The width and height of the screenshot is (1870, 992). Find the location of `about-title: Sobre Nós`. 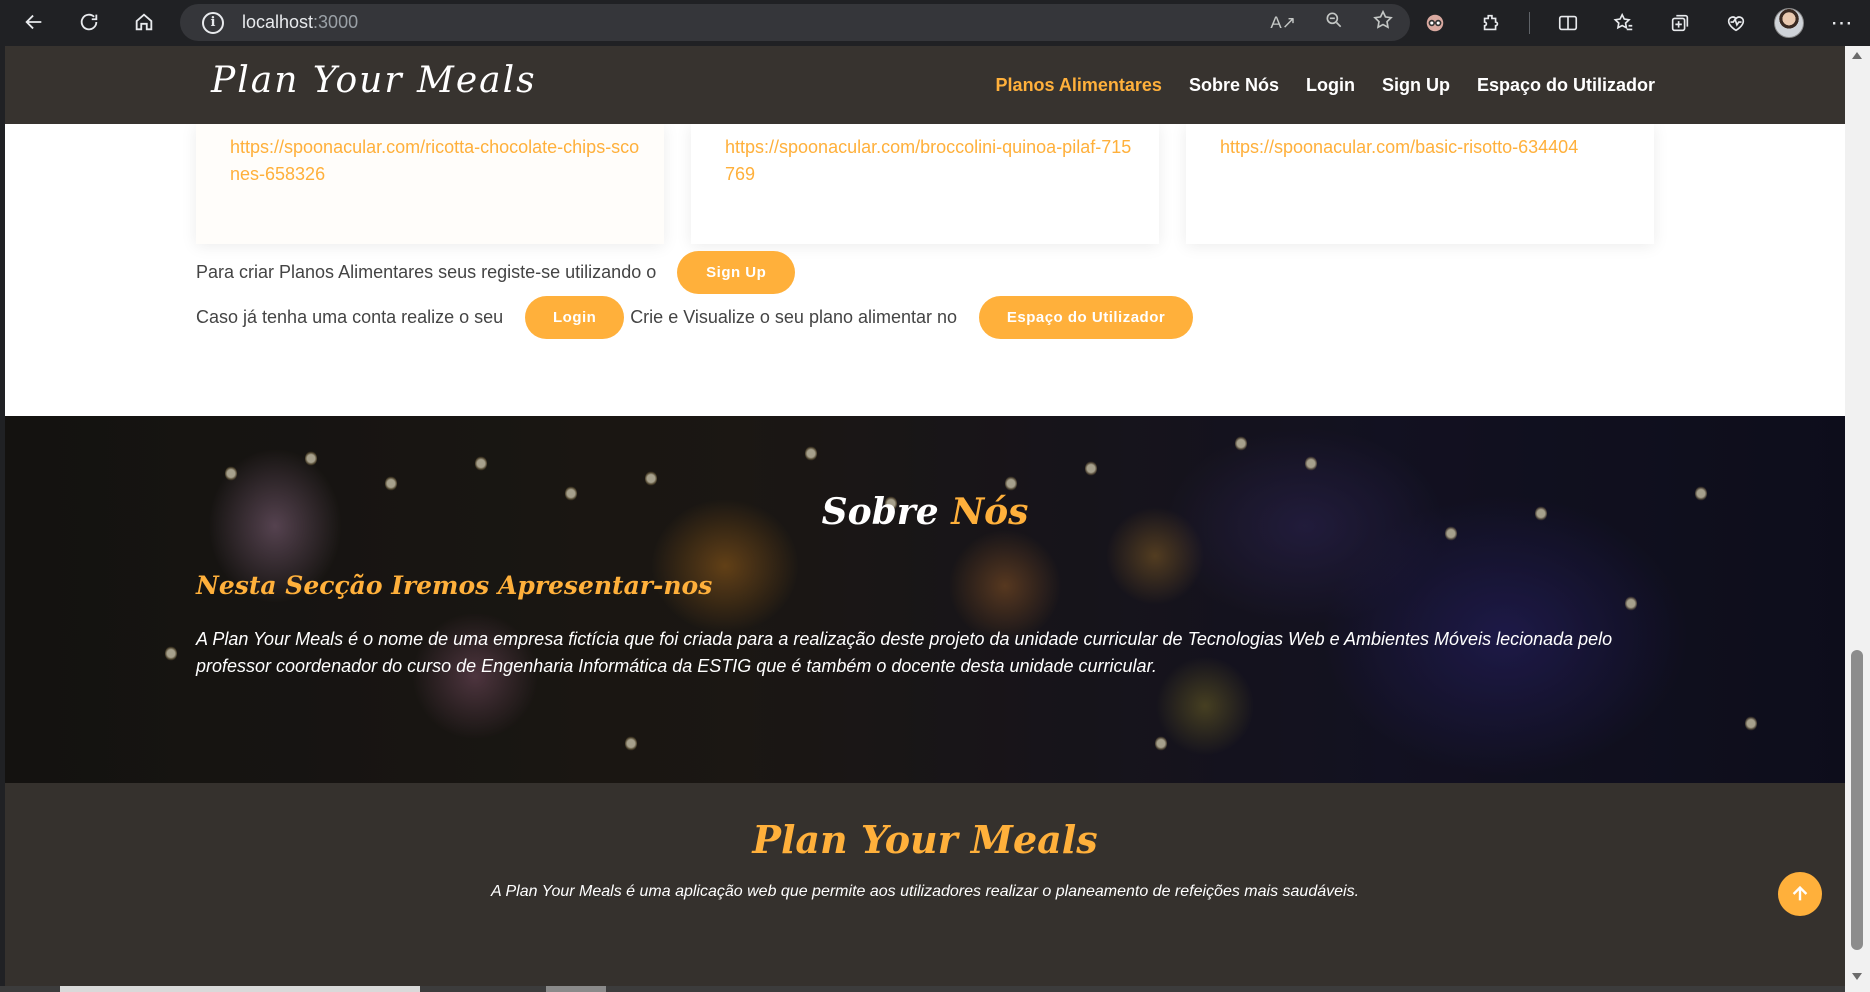

about-title: Sobre Nós is located at coordinates (925, 512).